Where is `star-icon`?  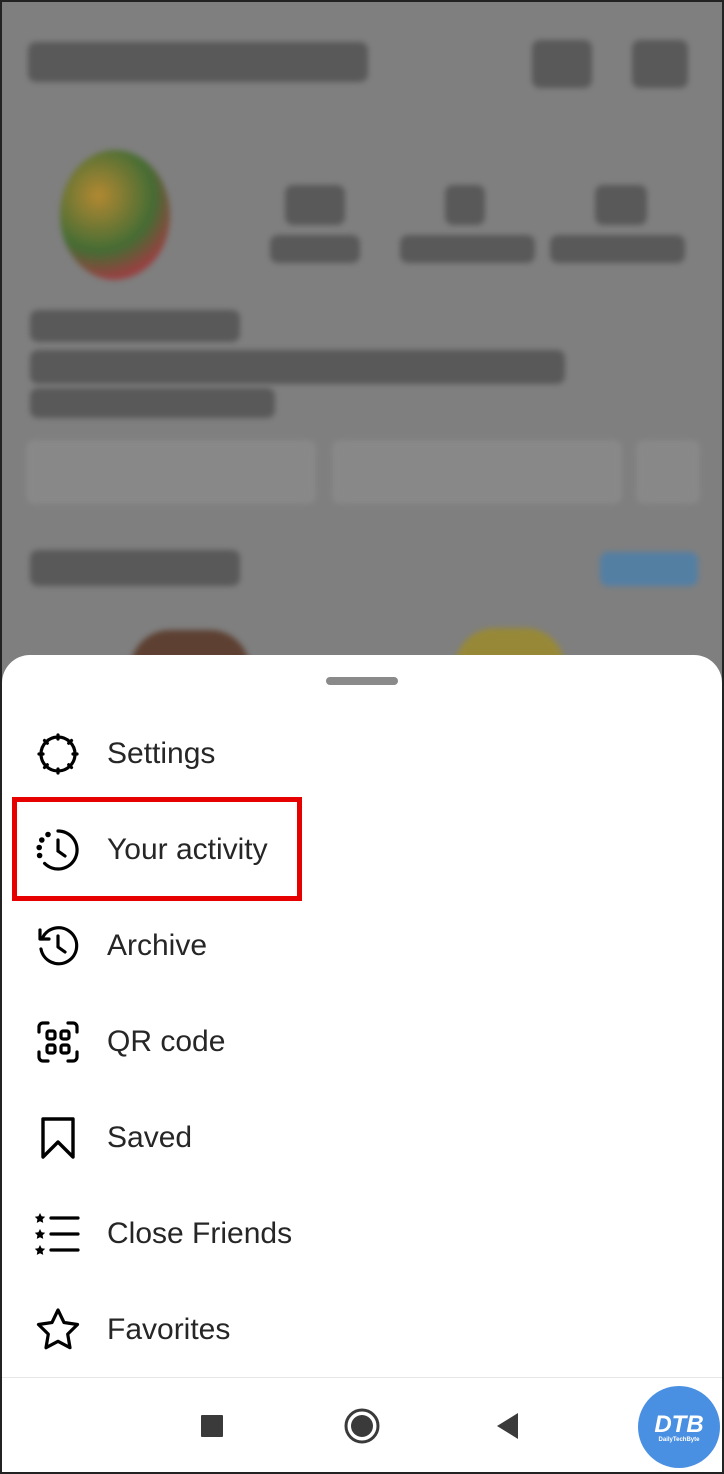
star-icon is located at coordinates (58, 1330).